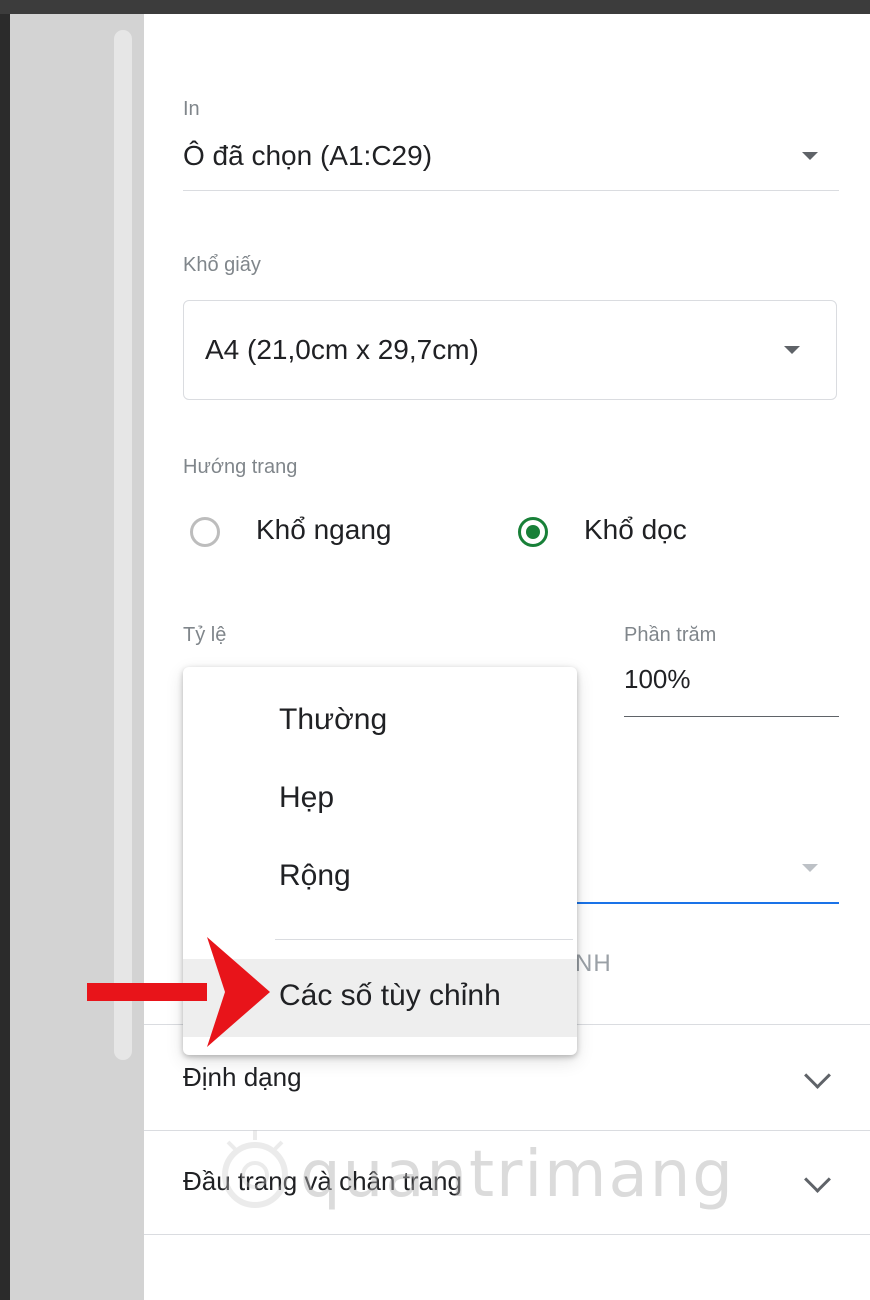 The width and height of the screenshot is (870, 1300). I want to click on section-divider, so click(507, 1234).